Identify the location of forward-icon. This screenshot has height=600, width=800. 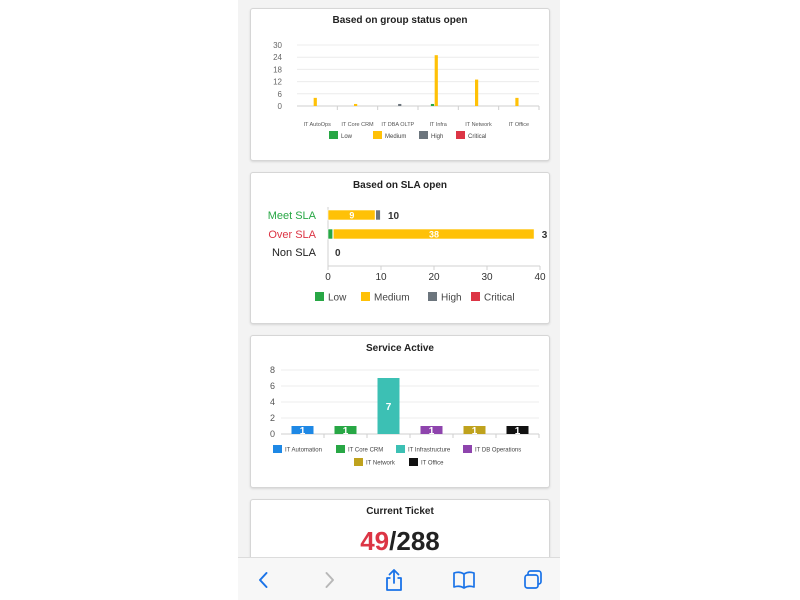
(329, 579).